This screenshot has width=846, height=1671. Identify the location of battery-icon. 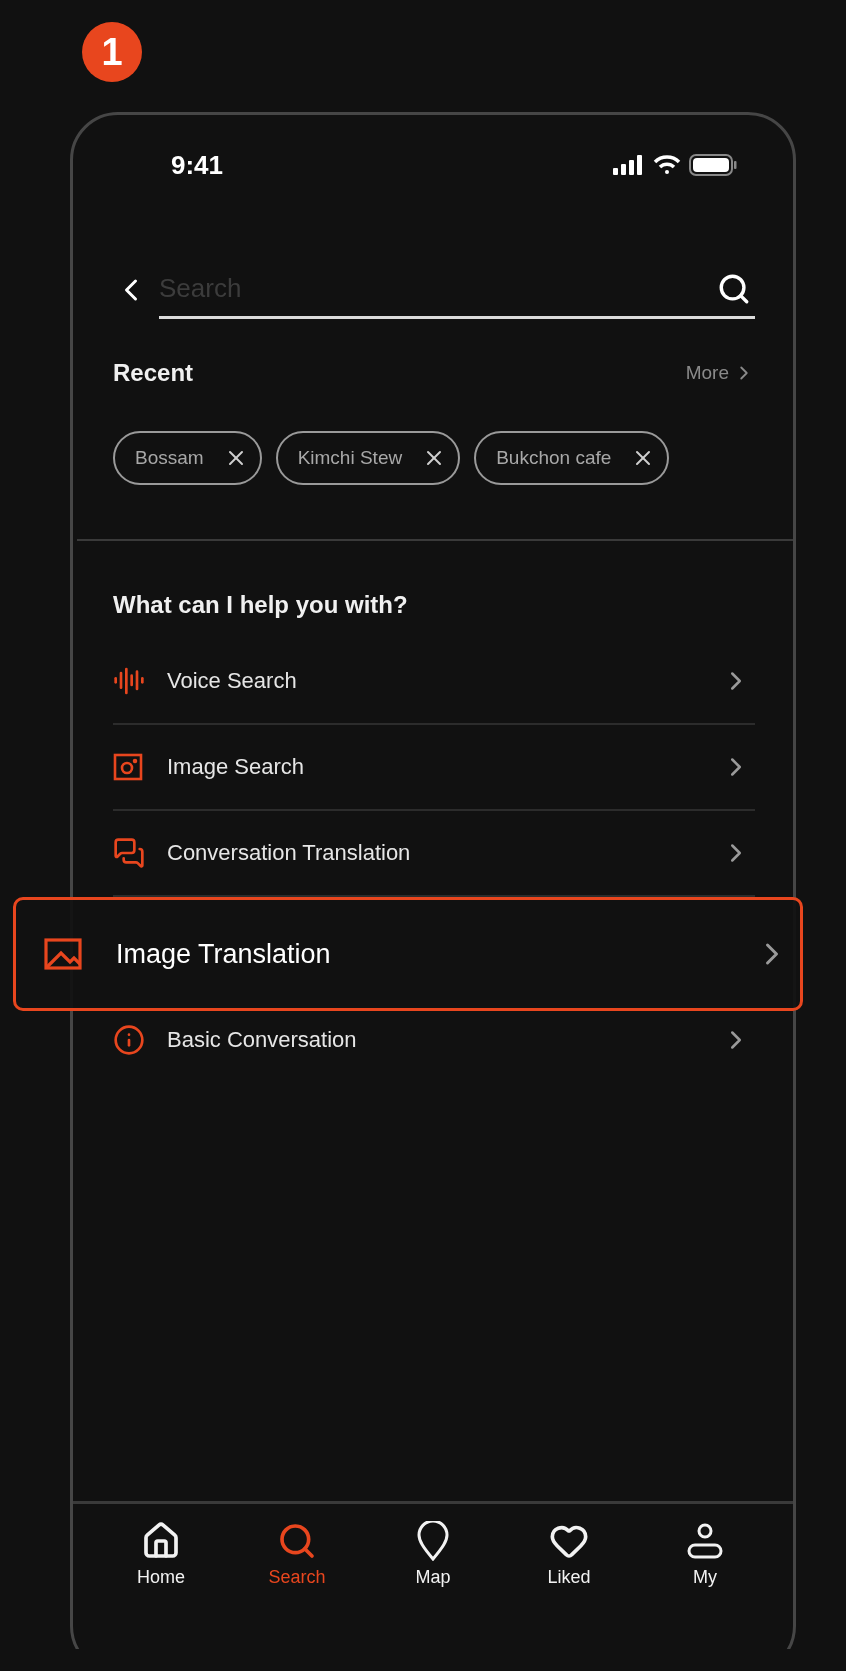
(713, 165).